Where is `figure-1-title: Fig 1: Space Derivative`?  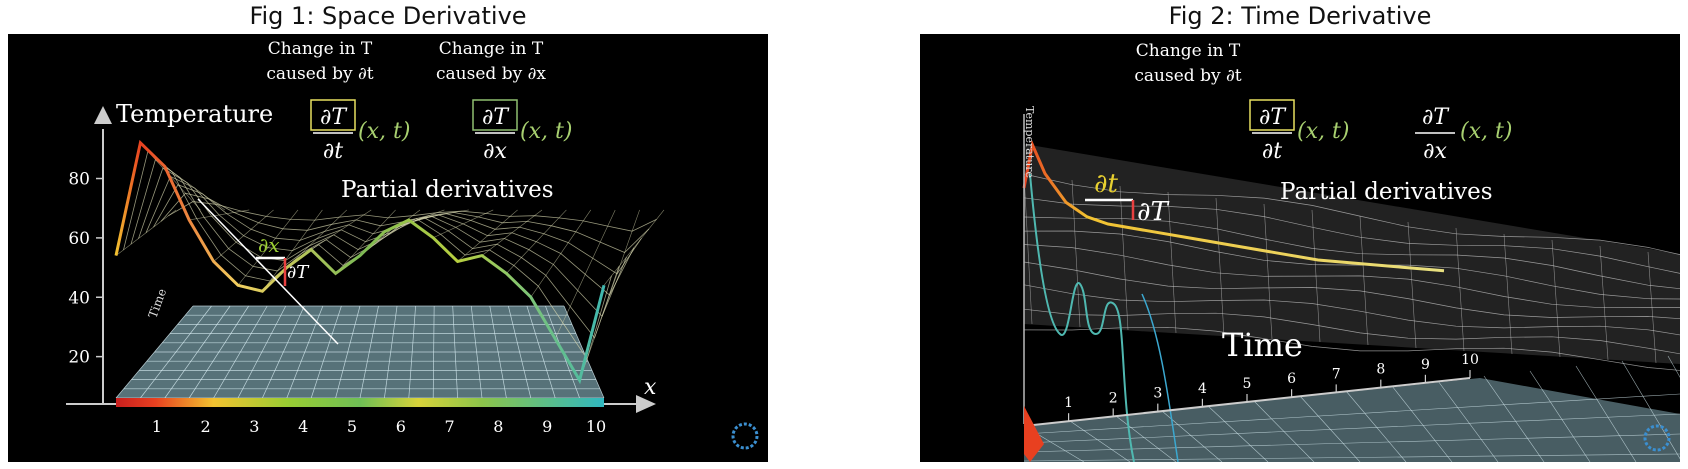 figure-1-title: Fig 1: Space Derivative is located at coordinates (388, 16).